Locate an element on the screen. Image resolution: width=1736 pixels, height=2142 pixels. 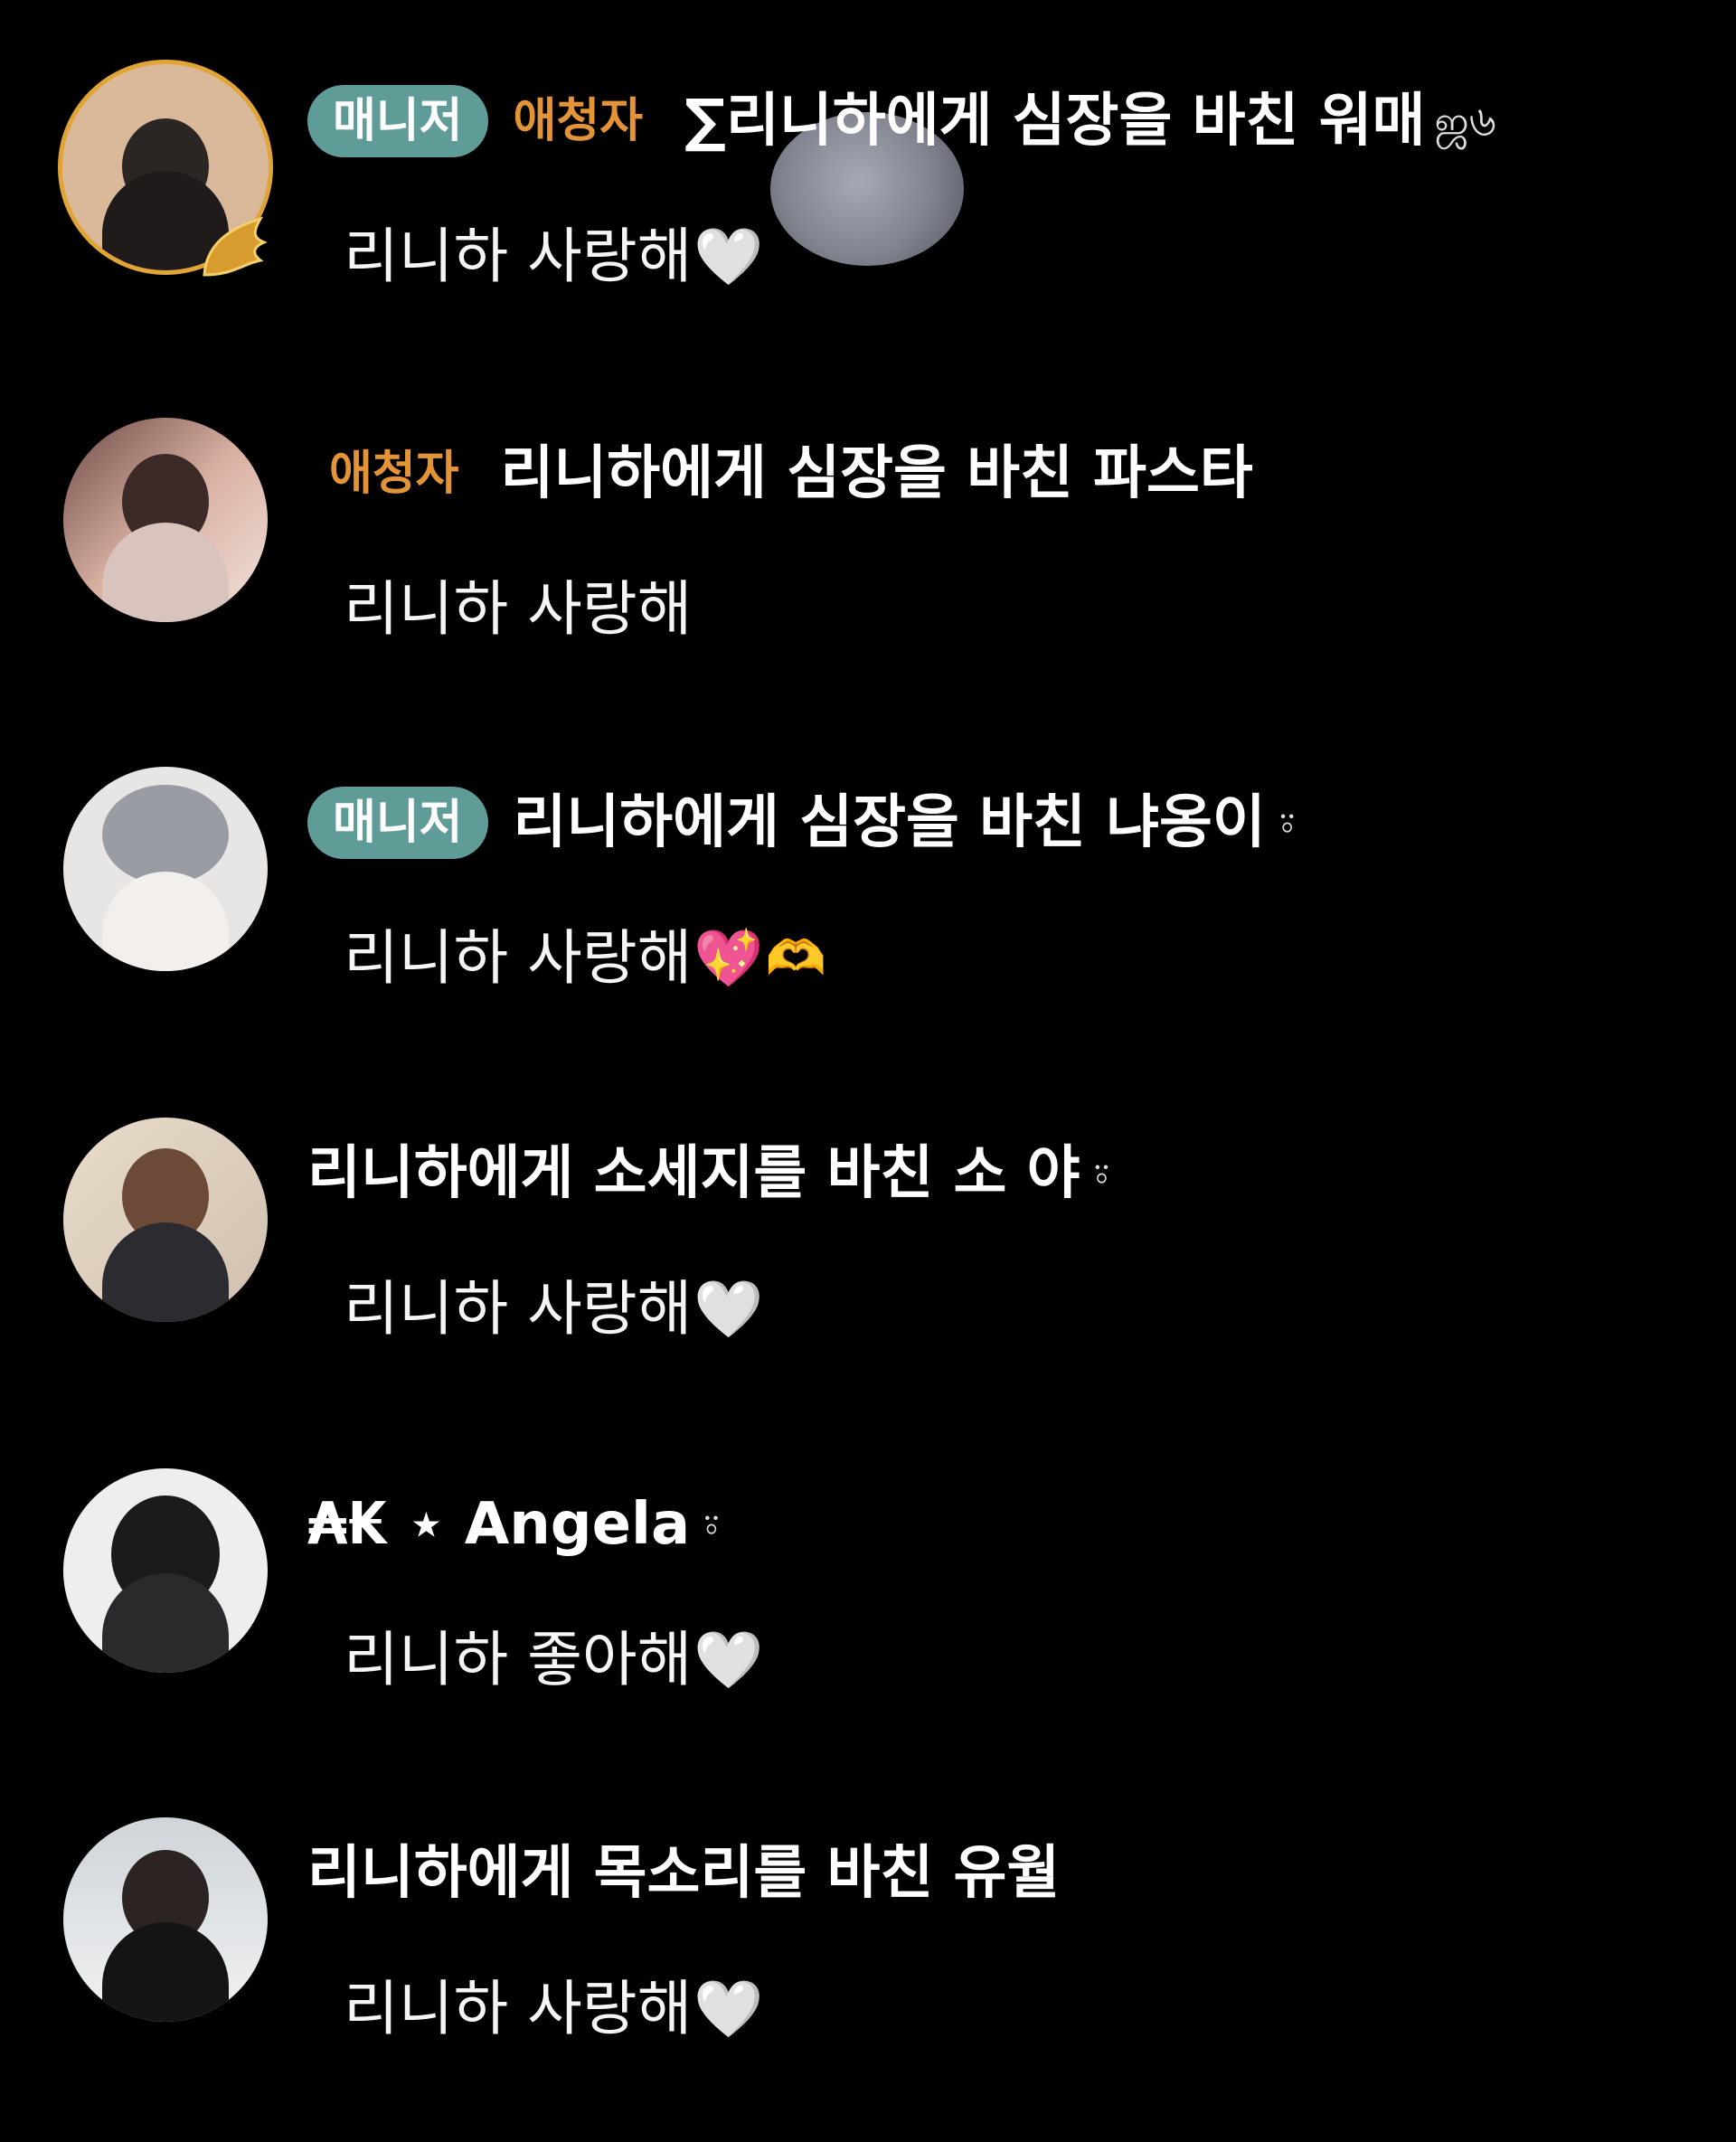
message-body: 리니하 사랑해 is located at coordinates (518, 610).